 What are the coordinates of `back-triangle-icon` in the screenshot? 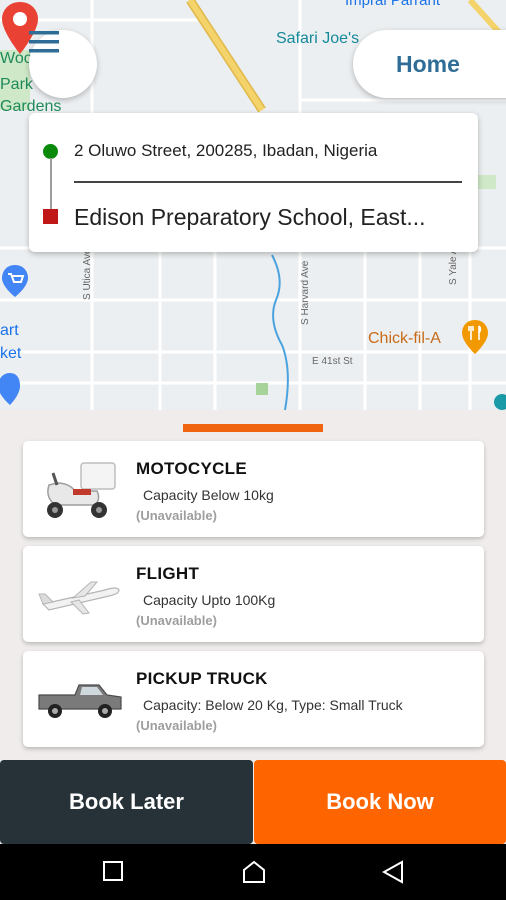 It's located at (393, 872).